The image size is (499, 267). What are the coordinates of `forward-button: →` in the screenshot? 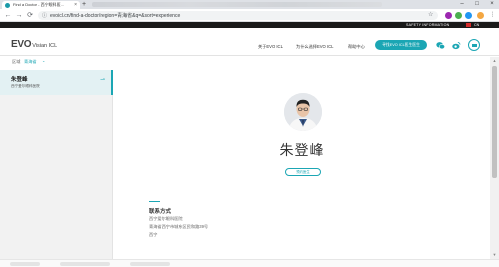 It's located at (19, 15).